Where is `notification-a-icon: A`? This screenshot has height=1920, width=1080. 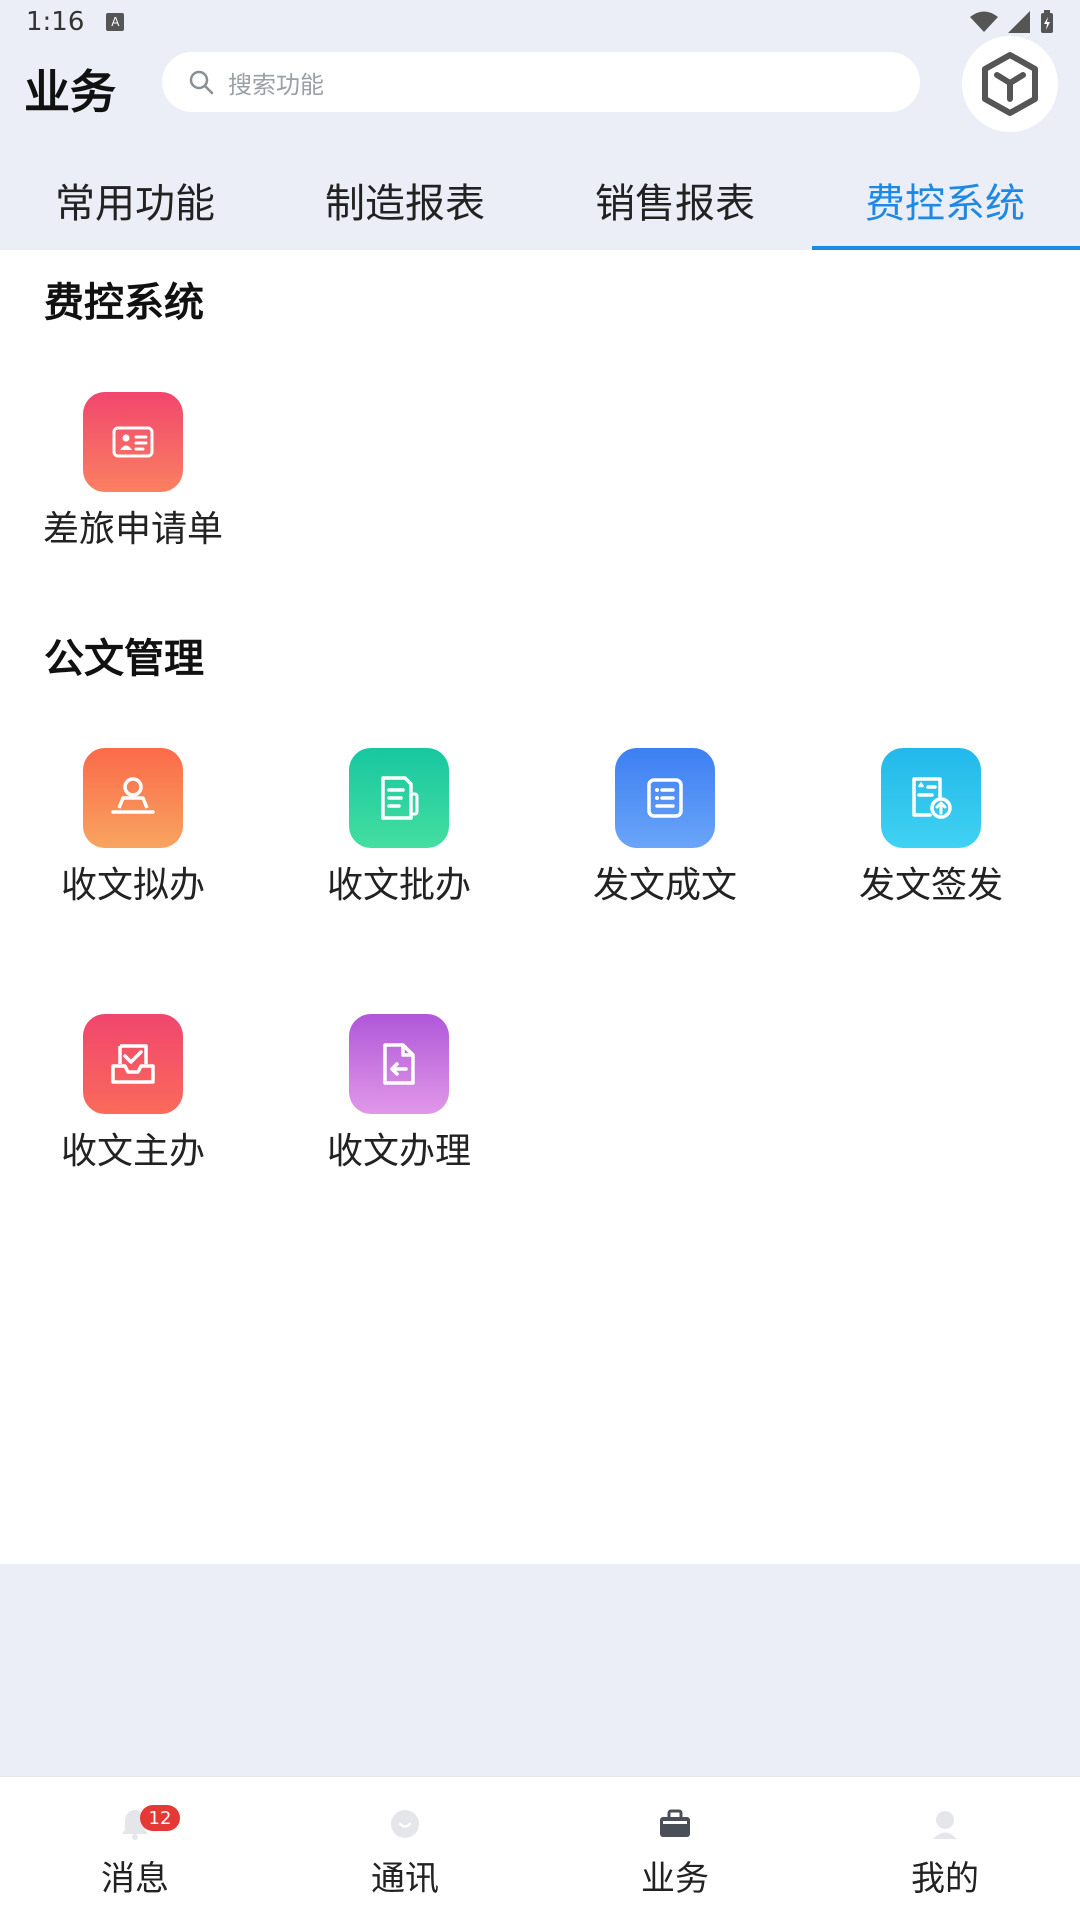 notification-a-icon: A is located at coordinates (115, 22).